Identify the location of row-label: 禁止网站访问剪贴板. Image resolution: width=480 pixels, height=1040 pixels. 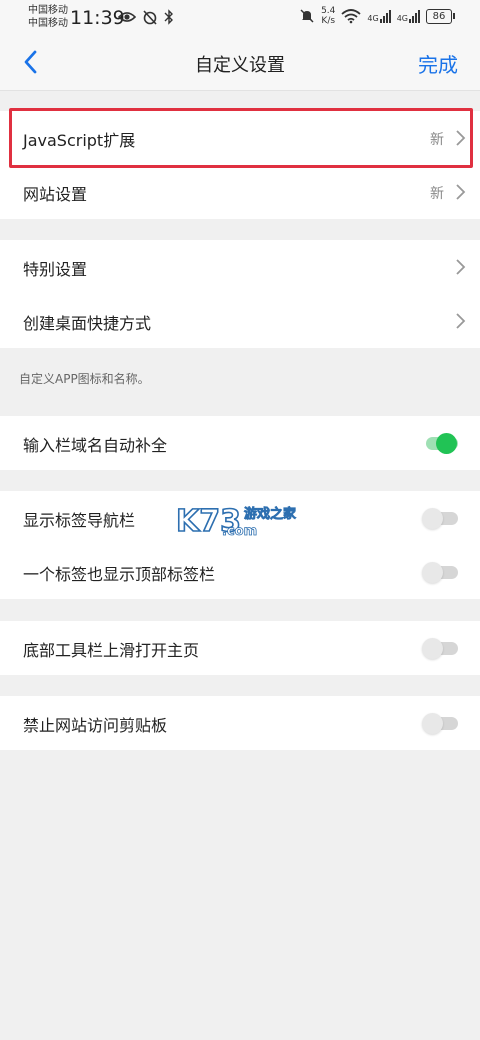
(95, 725).